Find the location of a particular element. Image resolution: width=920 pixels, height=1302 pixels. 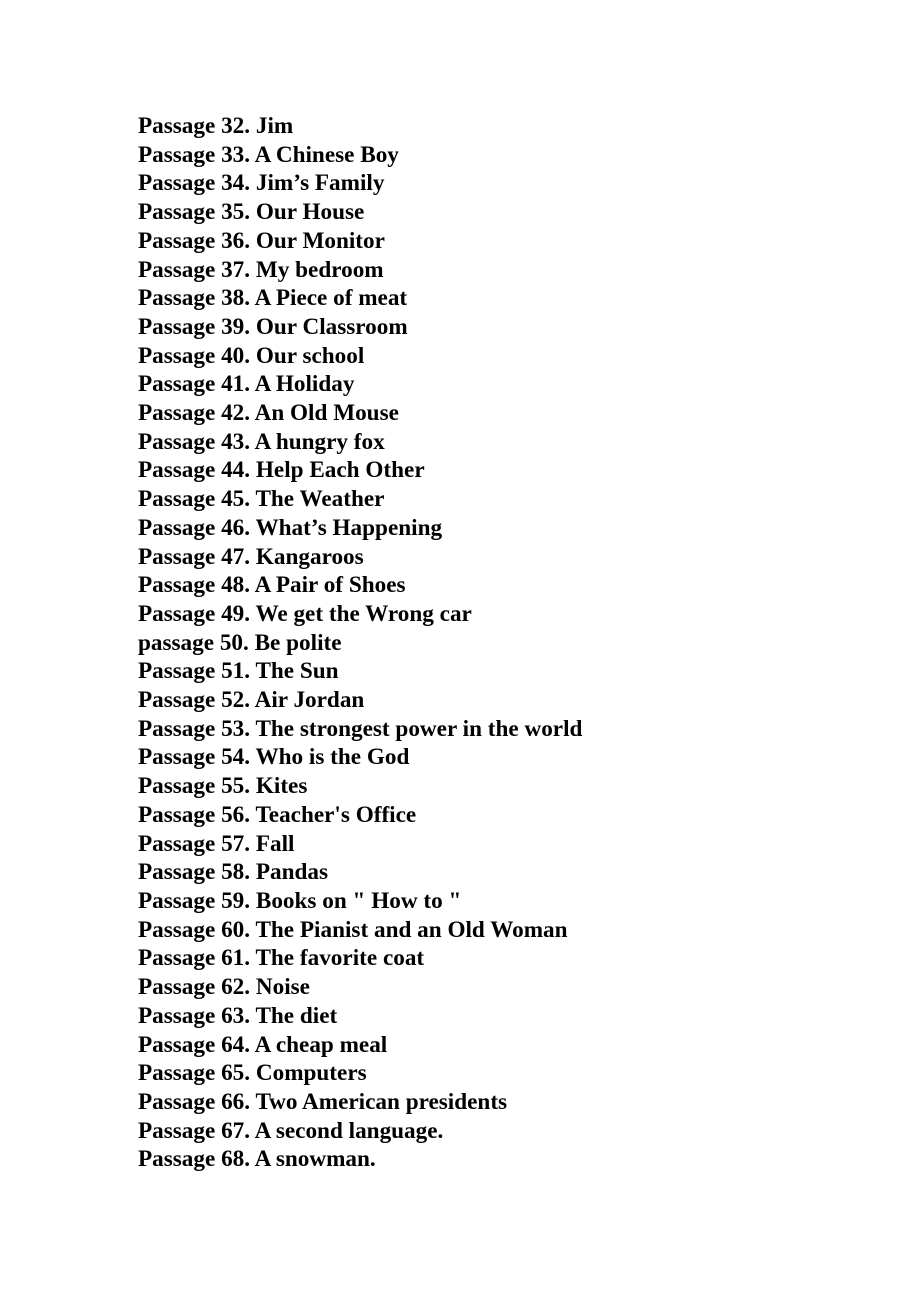

passage-list-item: Passage 48. A Pair of Shoes is located at coordinates (272, 585).